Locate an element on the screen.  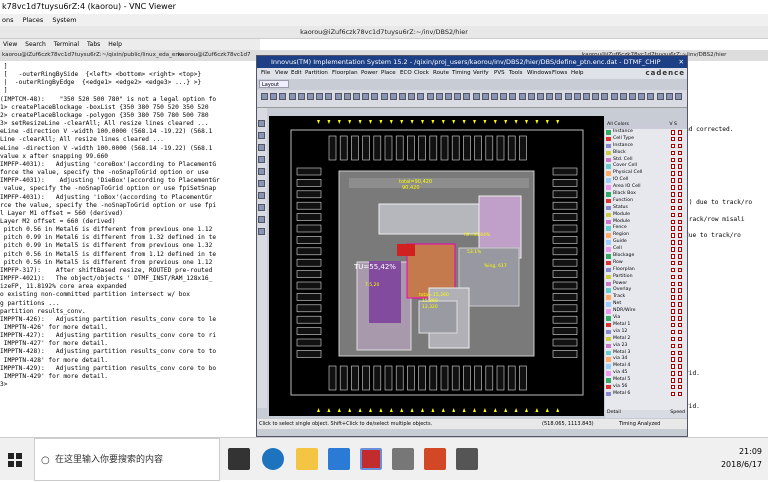
menu-file: File is located at coordinates (265, 73).